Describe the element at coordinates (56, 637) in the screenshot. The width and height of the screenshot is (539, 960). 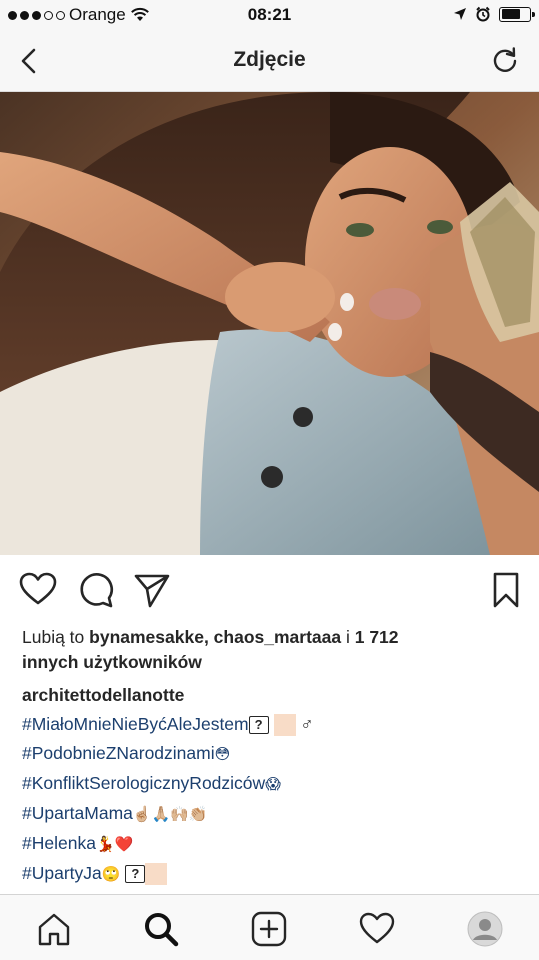
I see `likes-prefix: Lubią to` at that location.